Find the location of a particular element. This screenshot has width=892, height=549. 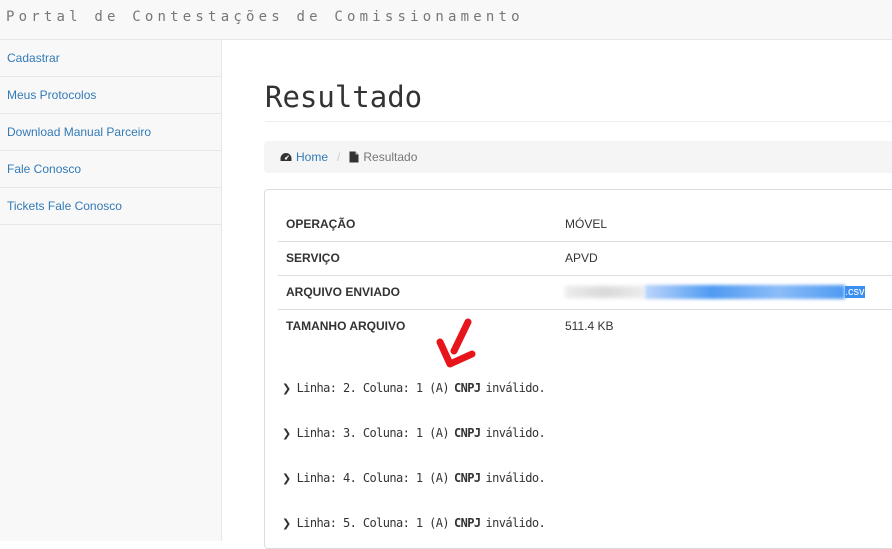

error-location: Linha: 2. Coluna: 1 (A) is located at coordinates (373, 388).